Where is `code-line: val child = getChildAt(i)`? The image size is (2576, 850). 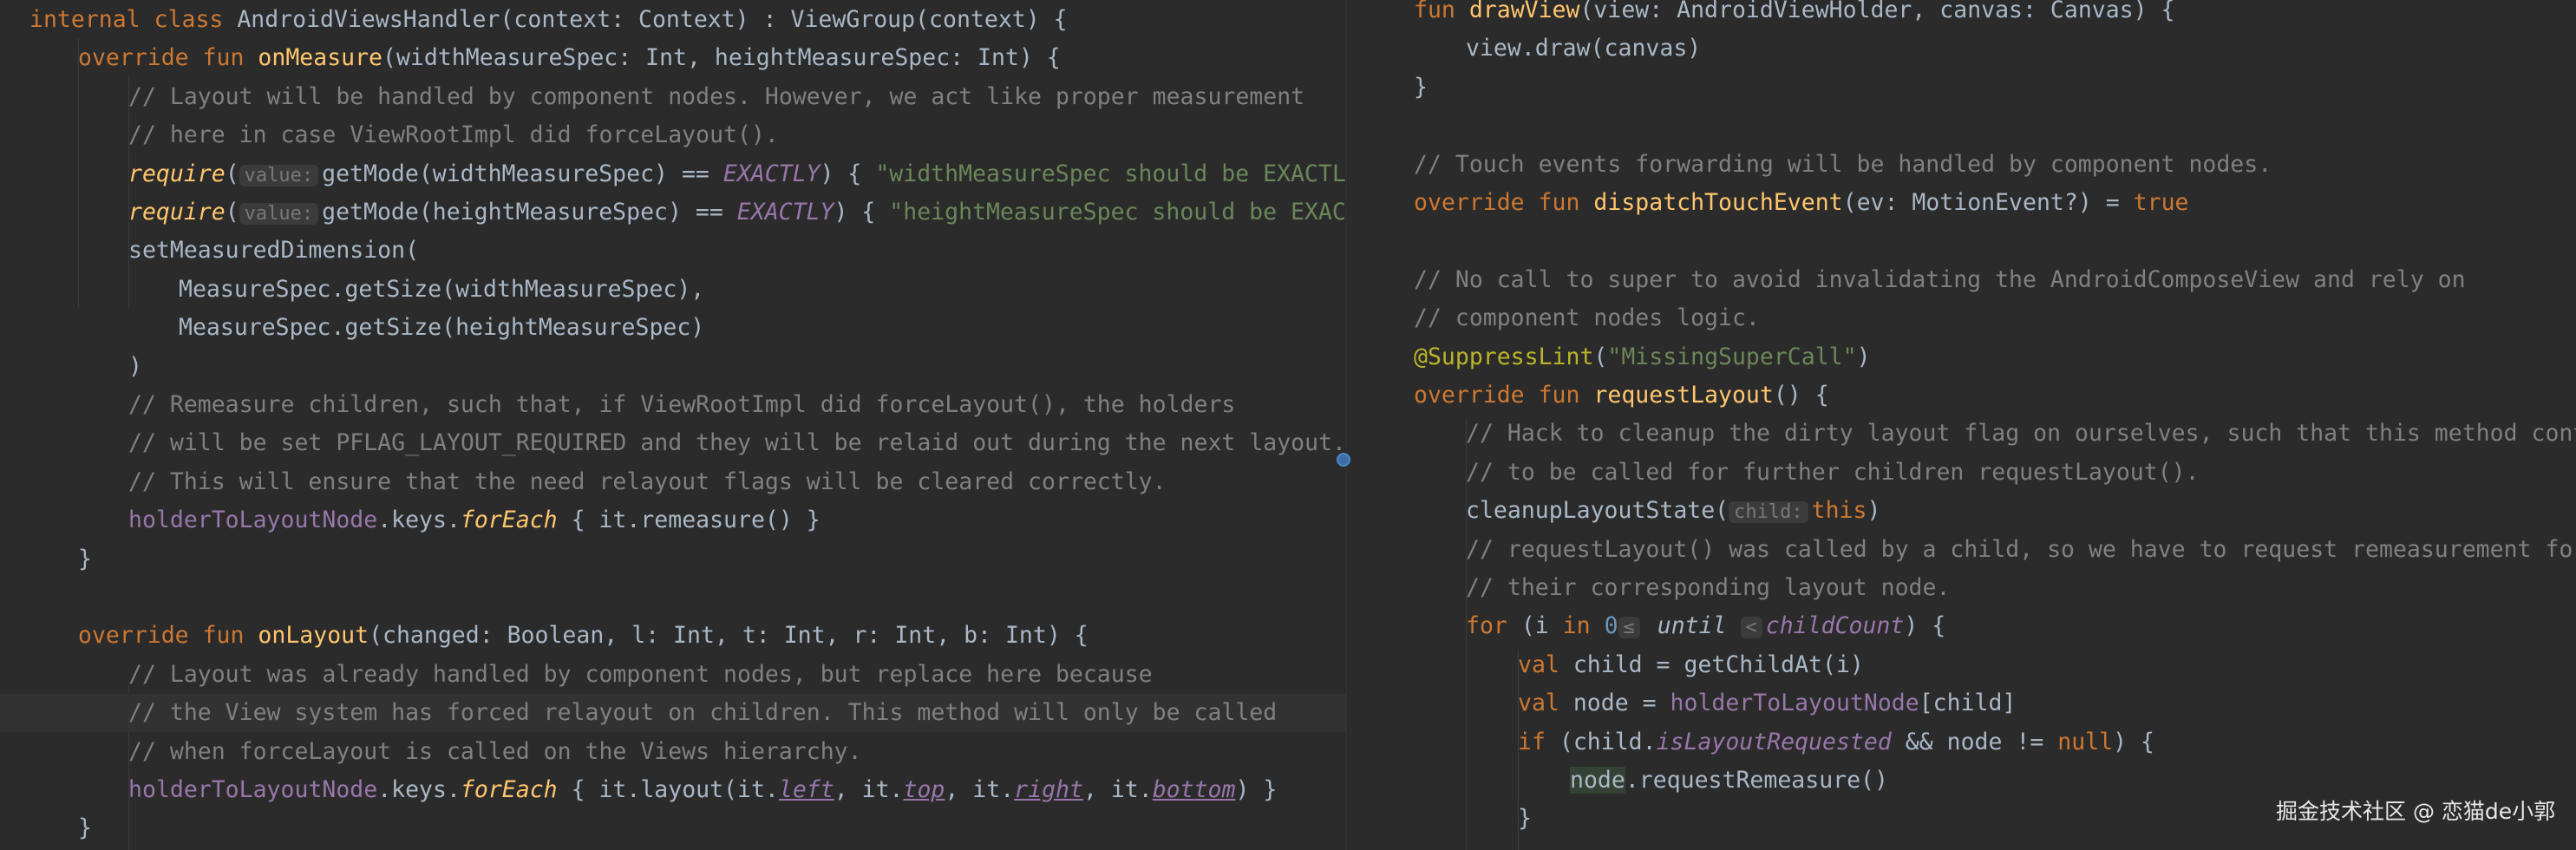
code-line: val child = getChildAt(i) is located at coordinates (1976, 665).